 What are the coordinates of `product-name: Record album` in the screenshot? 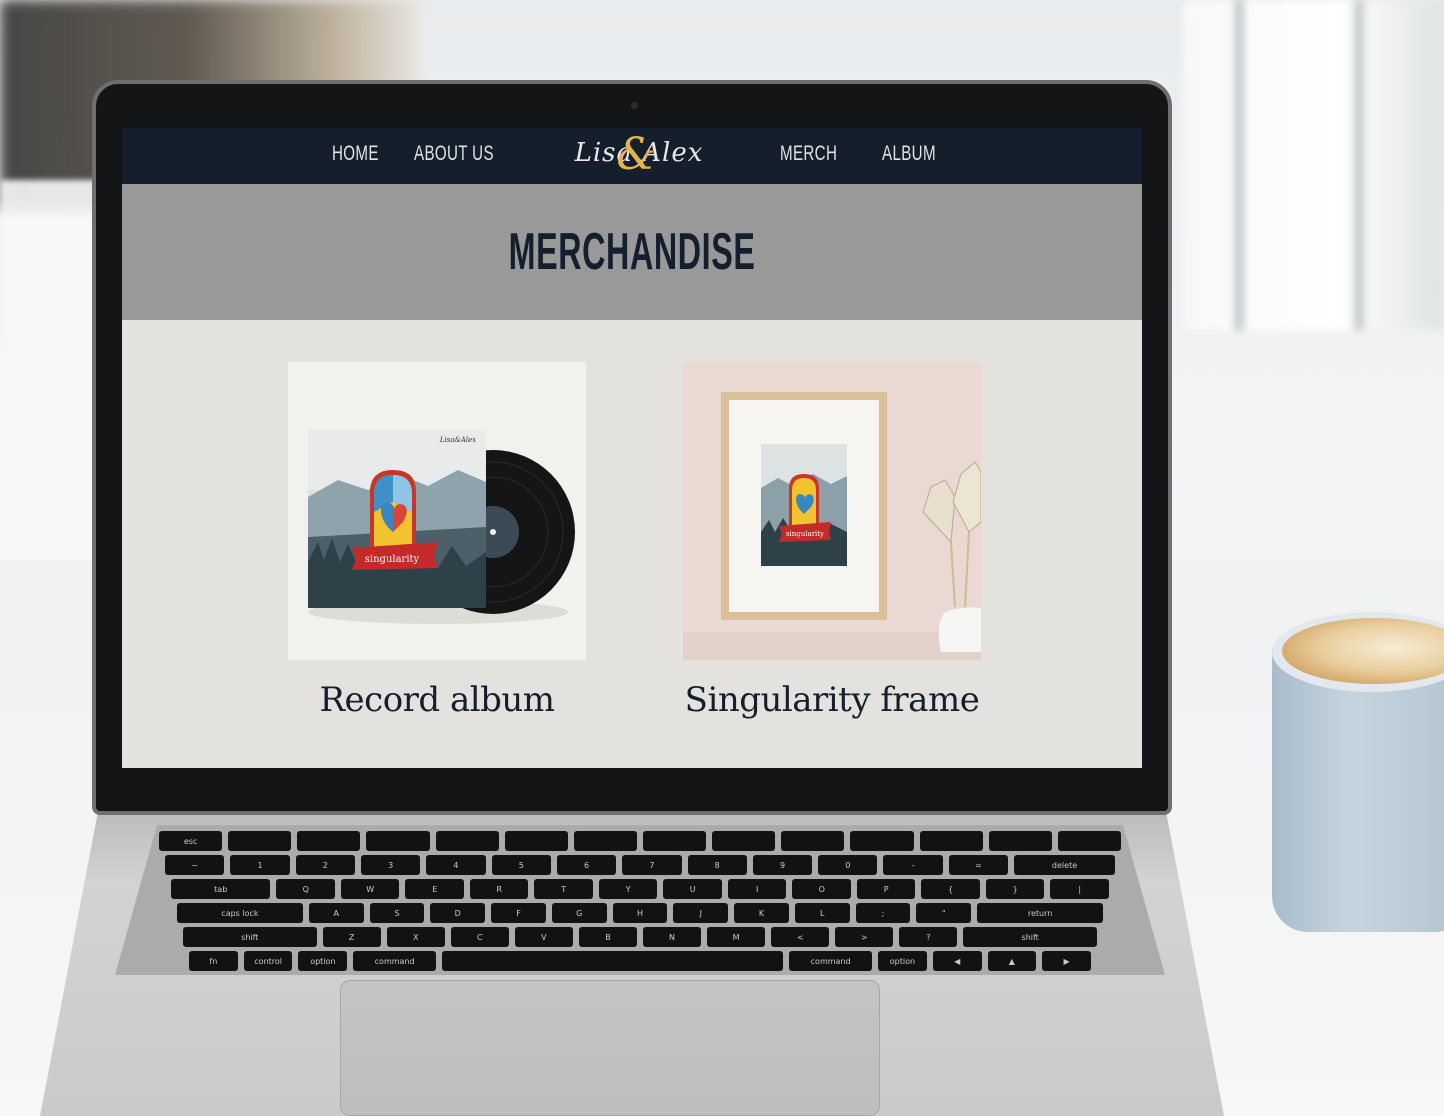 It's located at (437, 700).